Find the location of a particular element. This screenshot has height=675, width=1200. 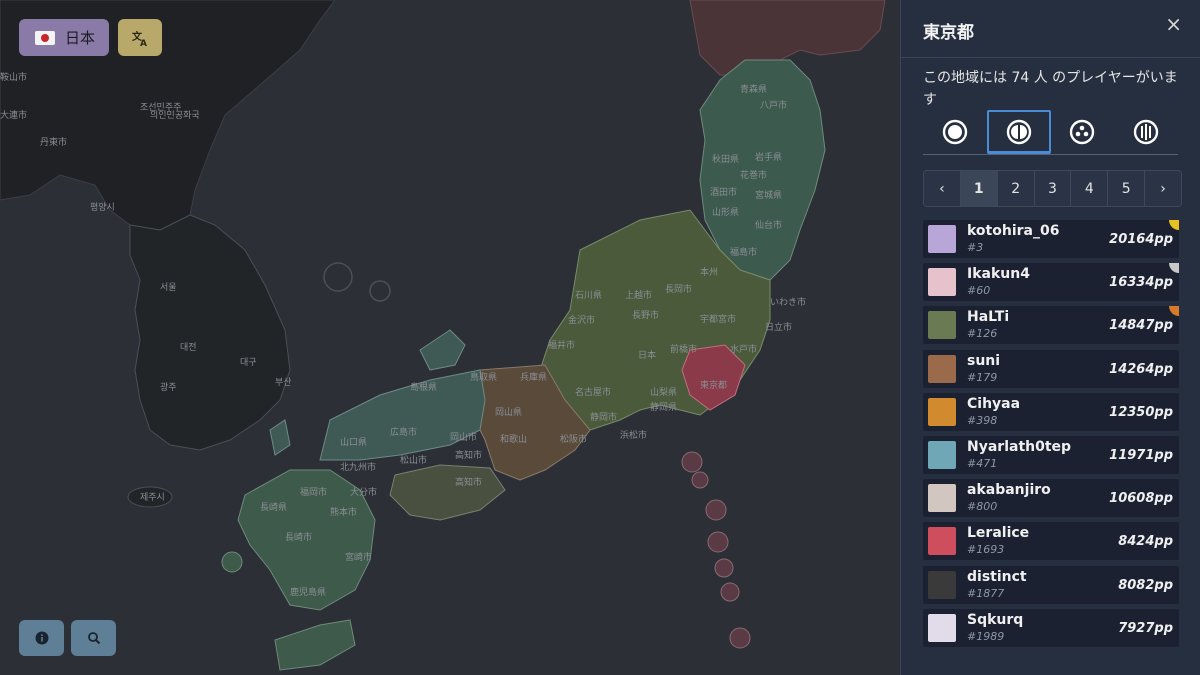

player-row: Nyarlath0tep #471 11971pp is located at coordinates (1051, 454).